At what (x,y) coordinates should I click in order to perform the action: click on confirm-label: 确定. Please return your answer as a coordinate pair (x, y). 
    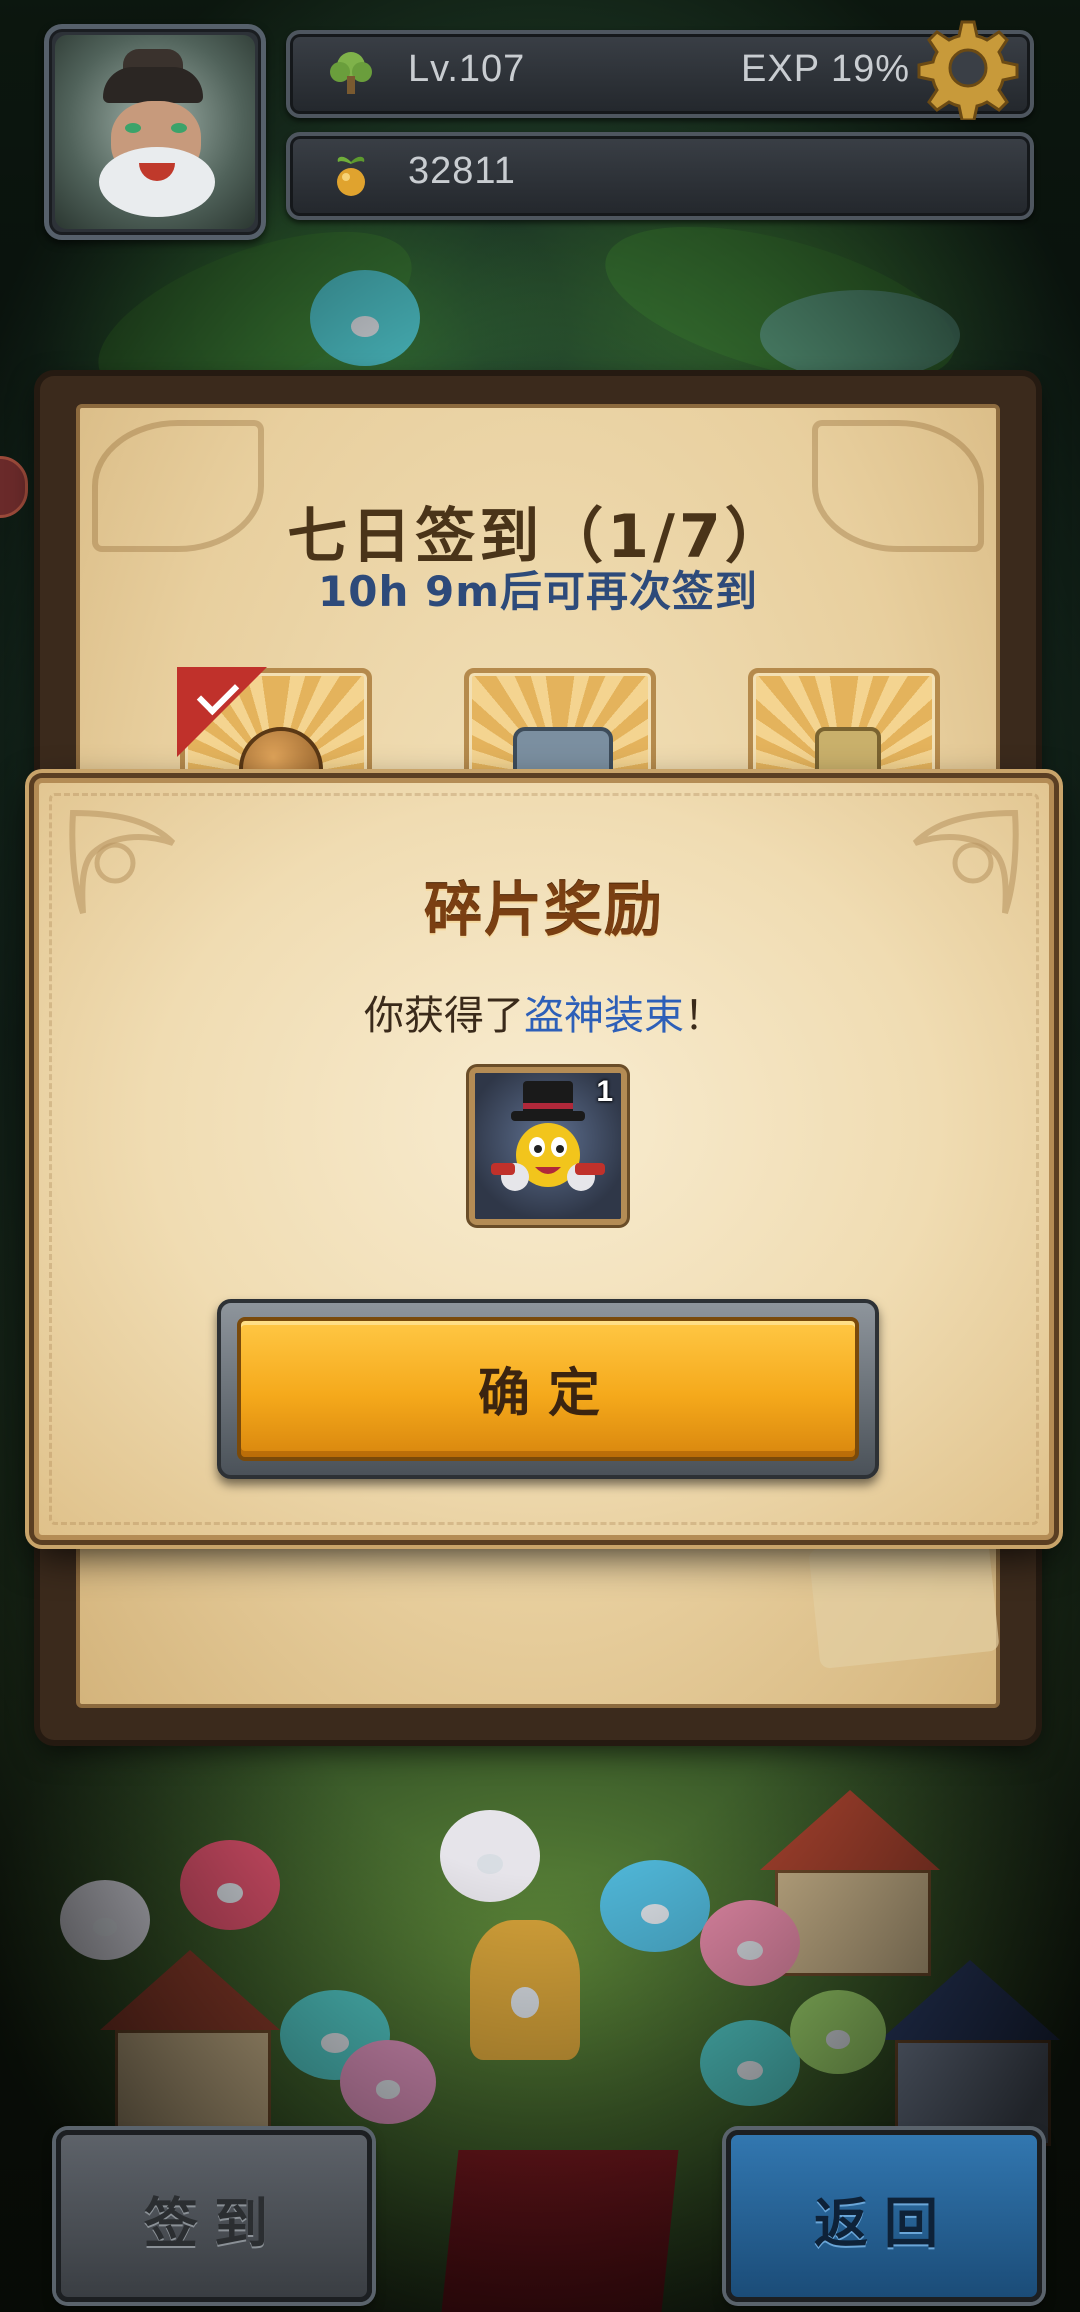
    Looking at the image, I should click on (547, 1394).